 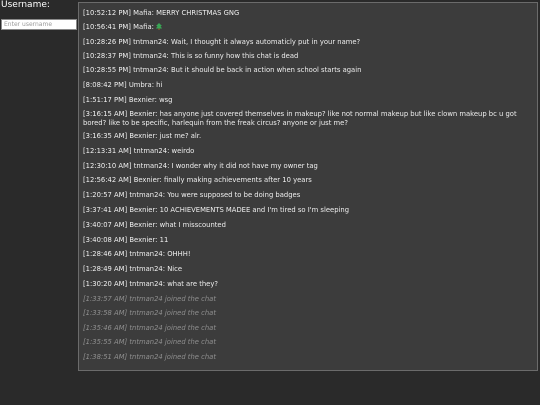 I want to click on message-text: MERRY CHRISTMAS GNG, so click(x=198, y=13).